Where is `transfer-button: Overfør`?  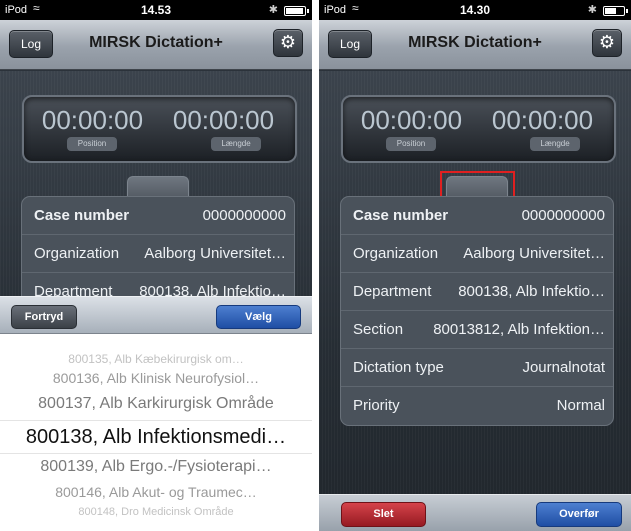 transfer-button: Overfør is located at coordinates (579, 514).